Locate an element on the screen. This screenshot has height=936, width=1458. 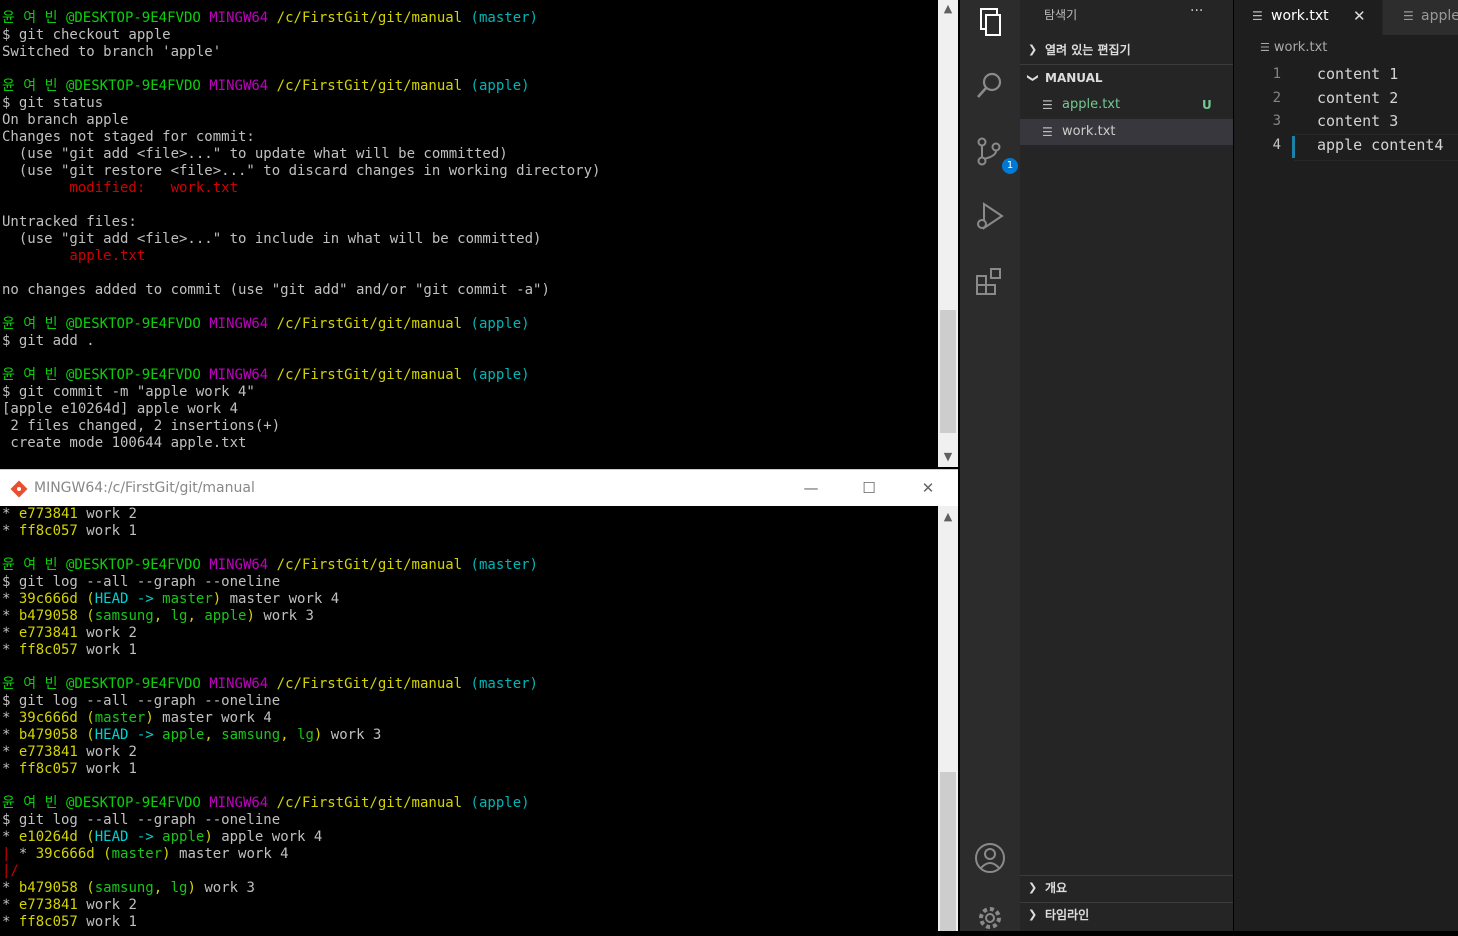
terminal-line: * e10264d (HEAD -> apple) apple work 4 is located at coordinates (270, 837).